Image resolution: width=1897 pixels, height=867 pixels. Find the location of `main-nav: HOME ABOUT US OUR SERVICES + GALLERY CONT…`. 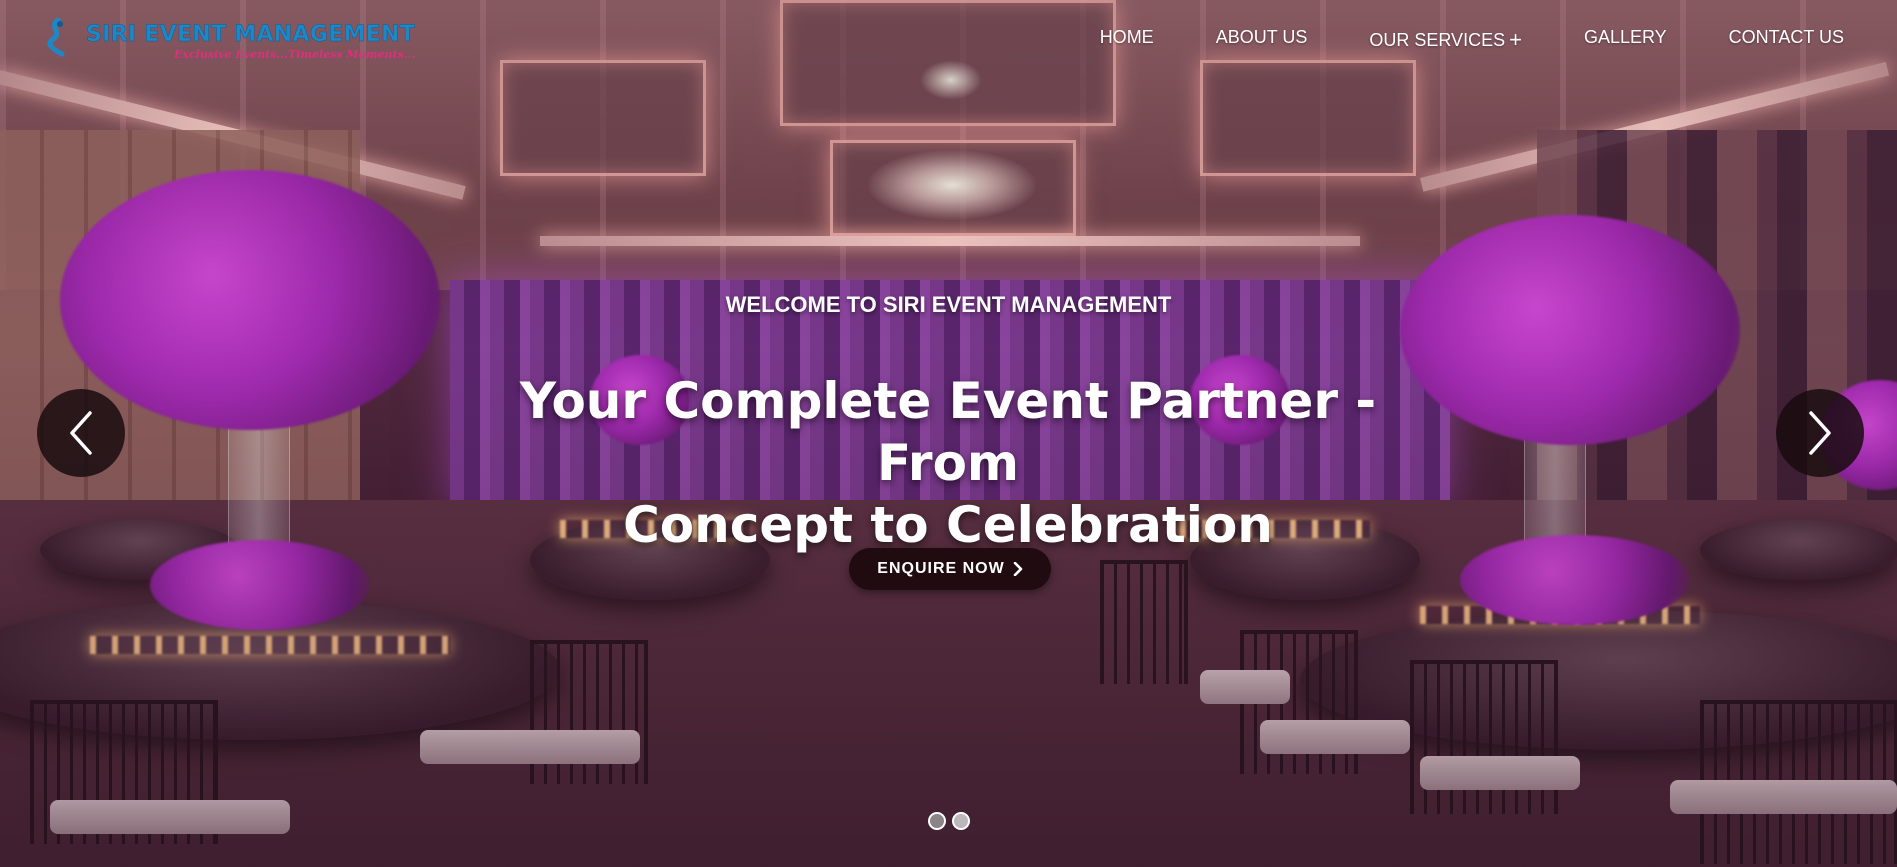

main-nav: HOME ABOUT US OUR SERVICES + GALLERY CONT… is located at coordinates (1472, 40).